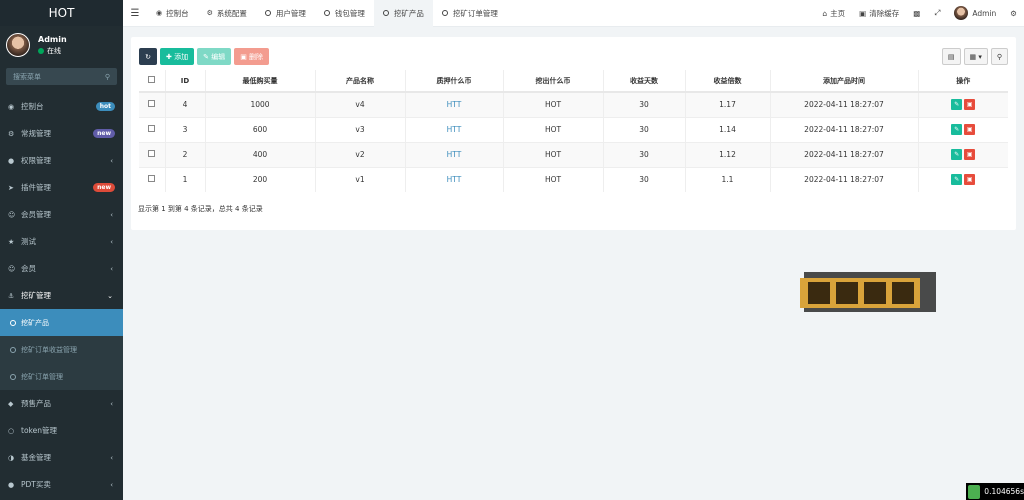 The height and width of the screenshot is (500, 1024). I want to click on refresh-button: ↻, so click(148, 56).